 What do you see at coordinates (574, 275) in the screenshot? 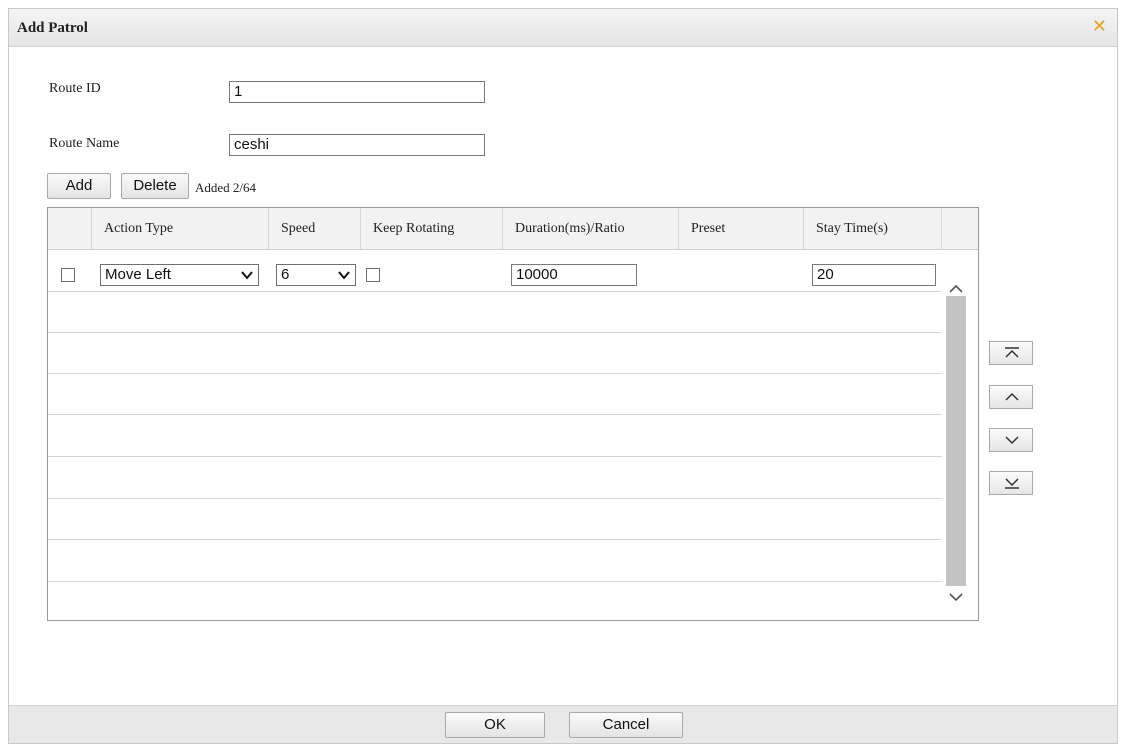
I see `duration-input: 10000` at bounding box center [574, 275].